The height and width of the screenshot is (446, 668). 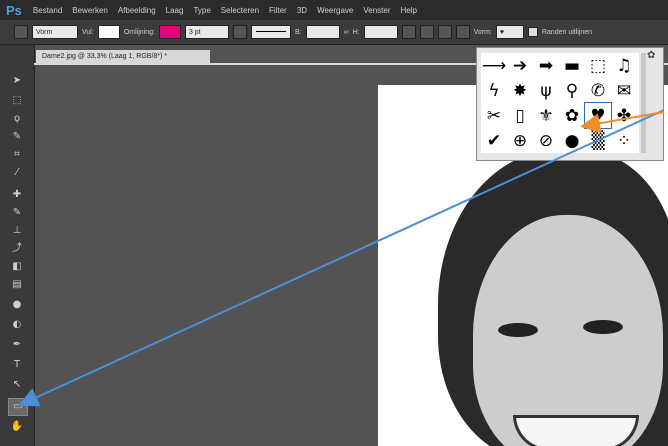 I want to click on width-field, so click(x=322, y=32).